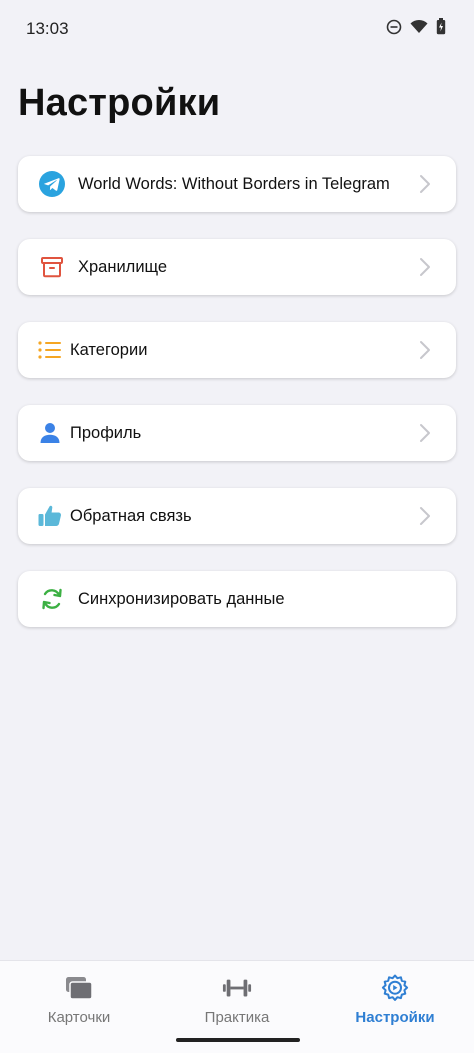 The image size is (474, 1053). What do you see at coordinates (237, 267) in the screenshot?
I see `menu-item-storage: Хранилище` at bounding box center [237, 267].